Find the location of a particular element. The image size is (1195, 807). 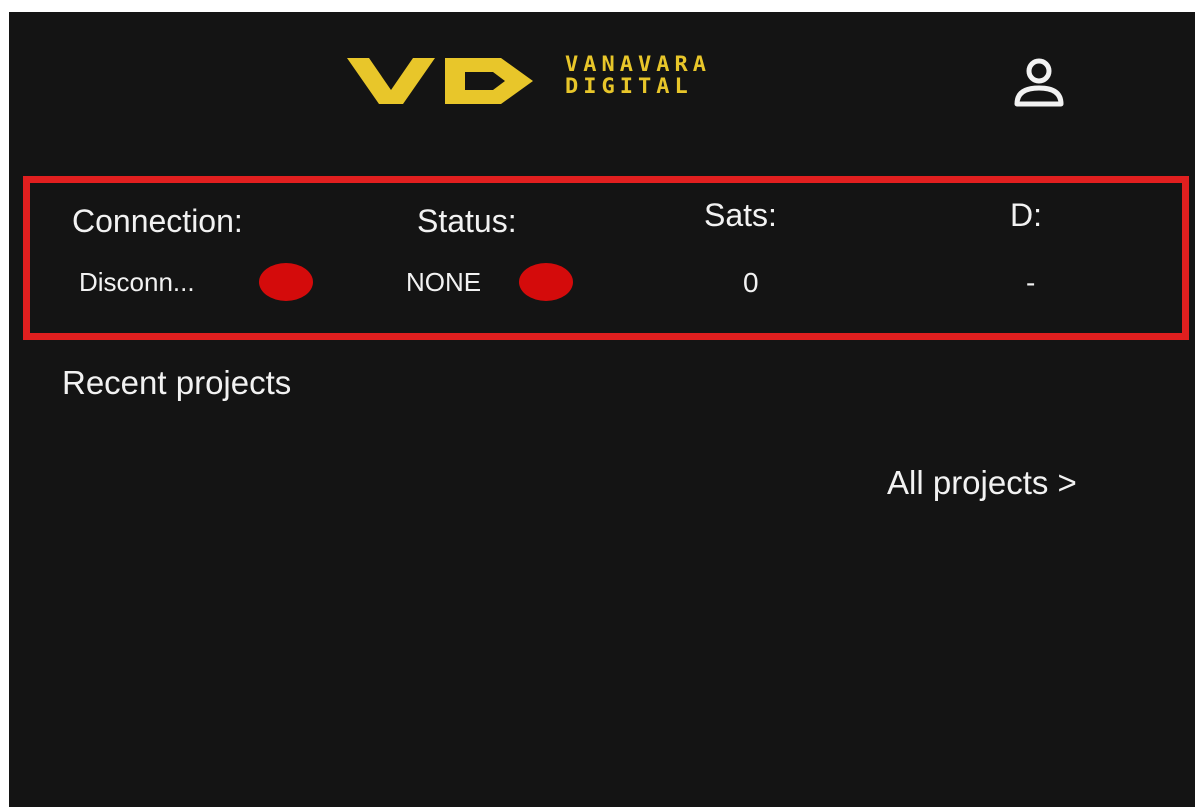

d-value: - is located at coordinates (1031, 282).